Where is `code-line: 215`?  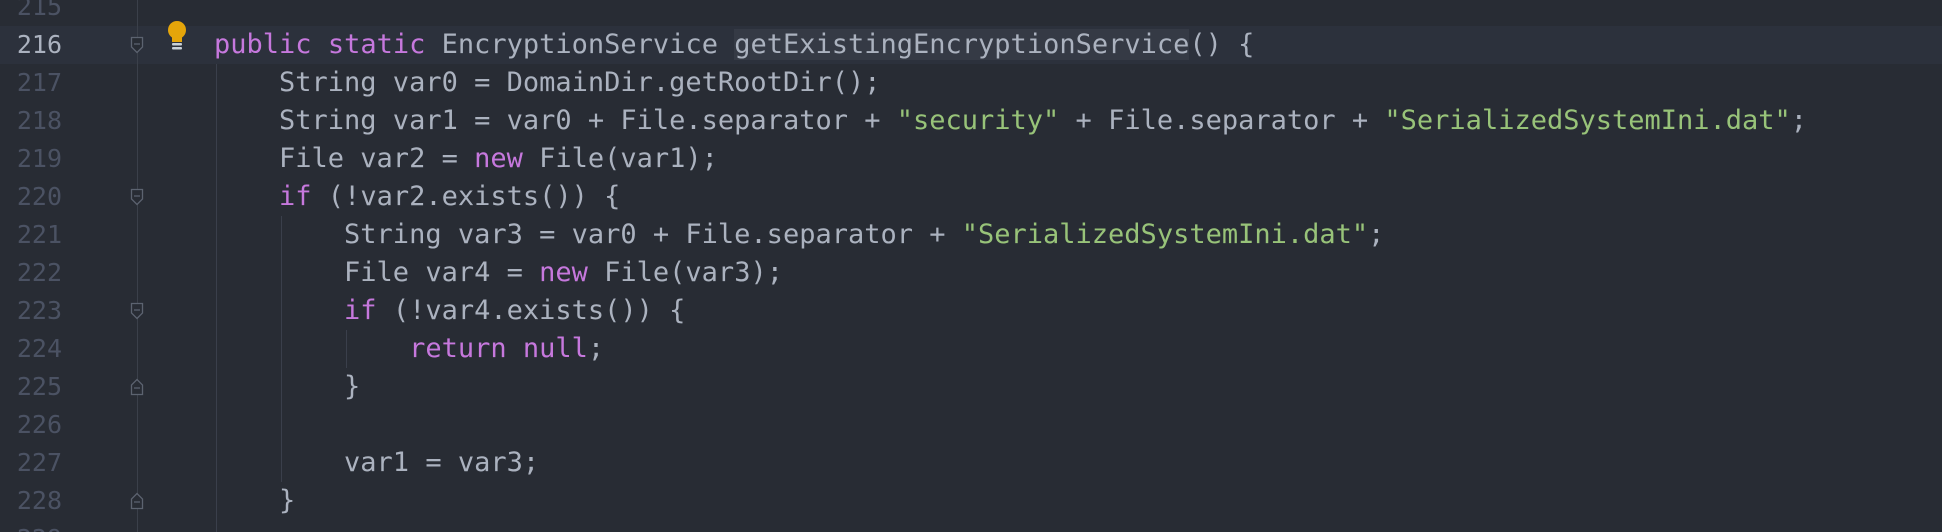
code-line: 215 is located at coordinates (971, 13).